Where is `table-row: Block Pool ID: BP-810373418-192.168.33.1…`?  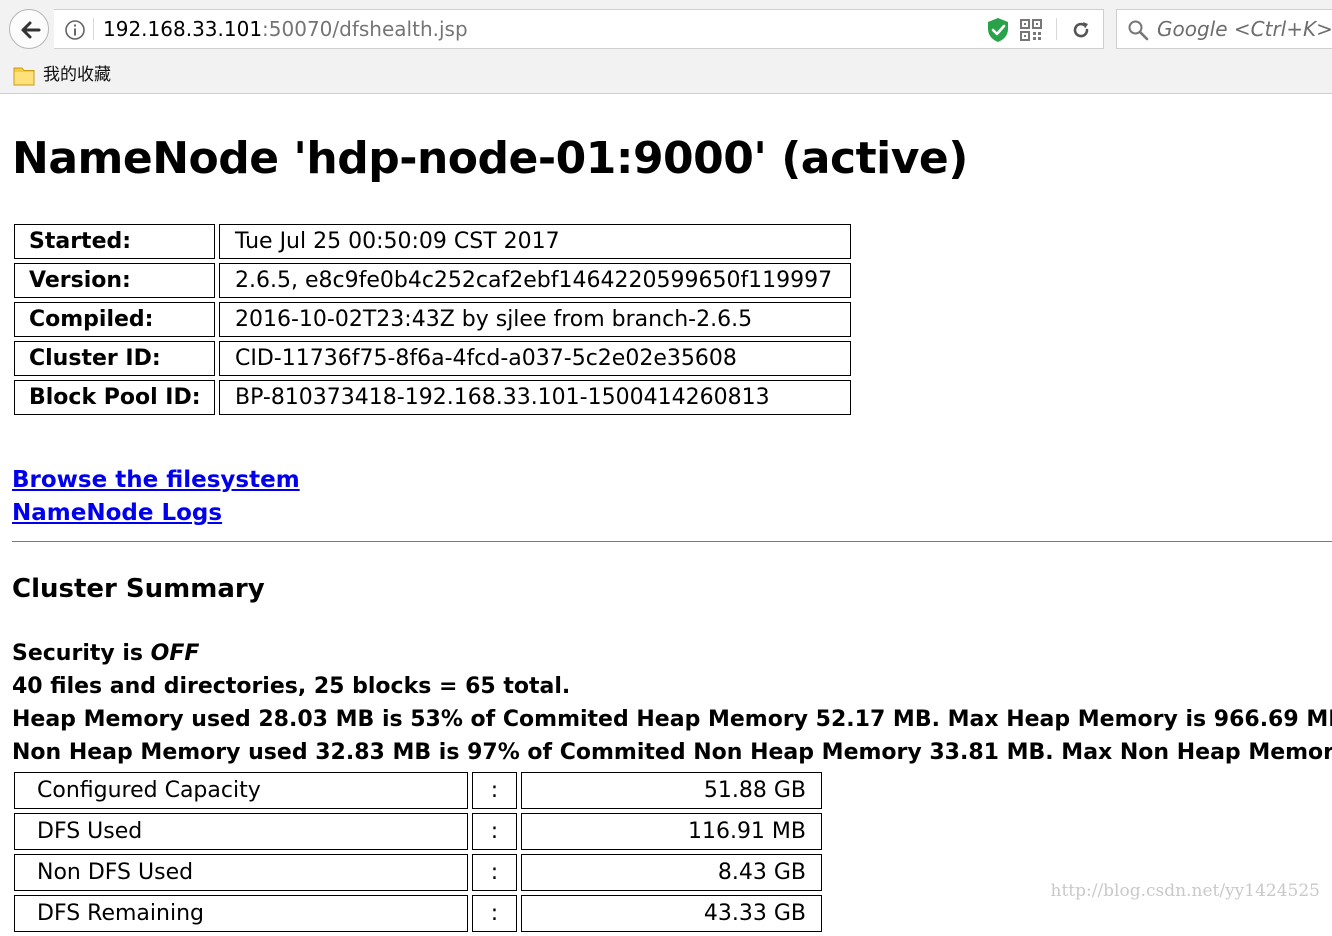
table-row: Block Pool ID: BP-810373418-192.168.33.1… is located at coordinates (432, 397).